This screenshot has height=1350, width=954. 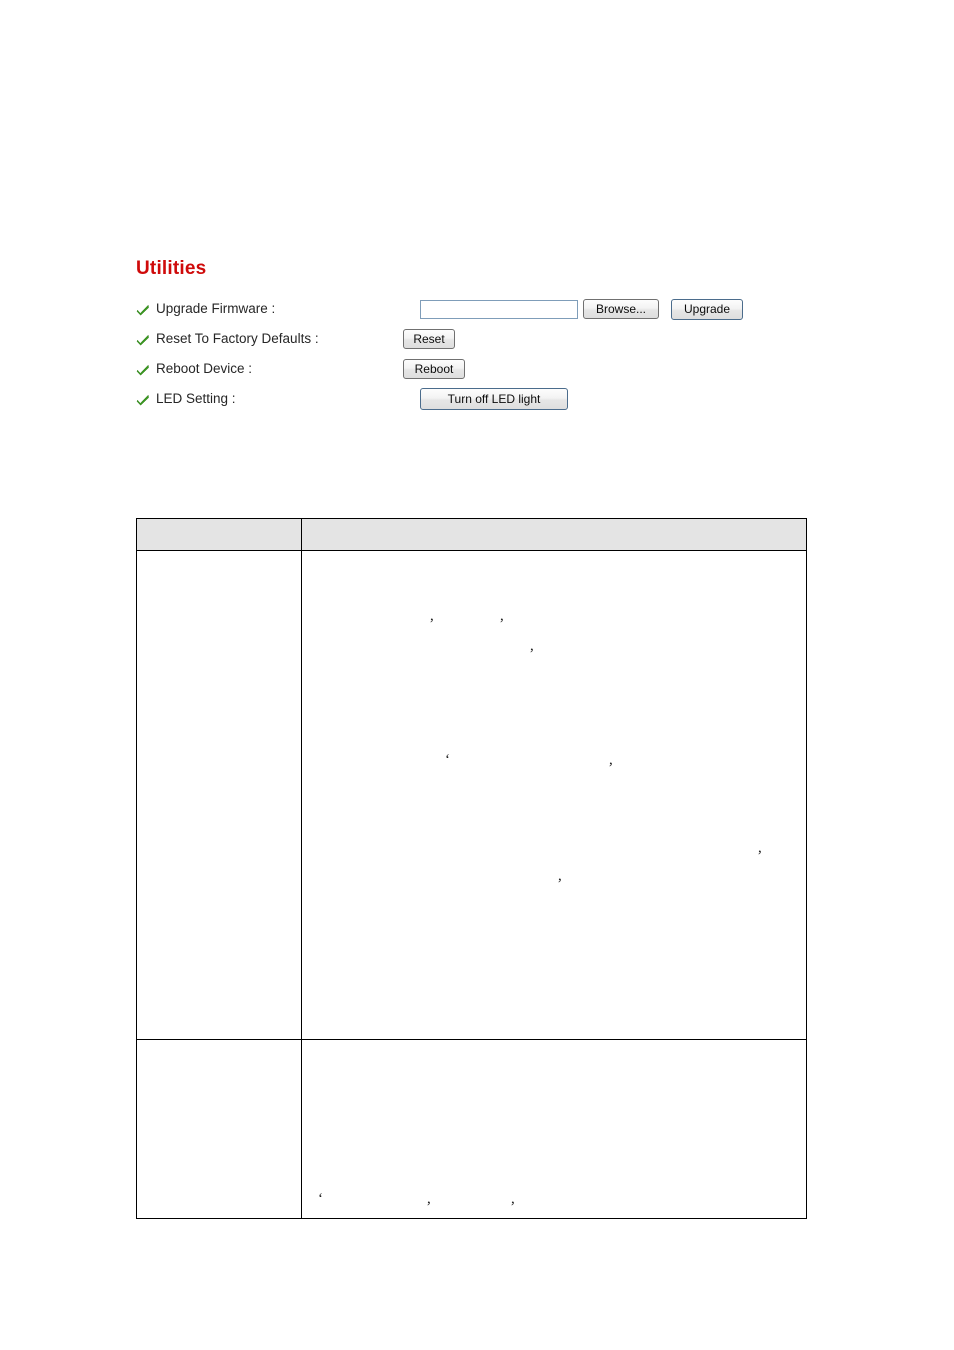 I want to click on page-title: Utilities, so click(x=171, y=268).